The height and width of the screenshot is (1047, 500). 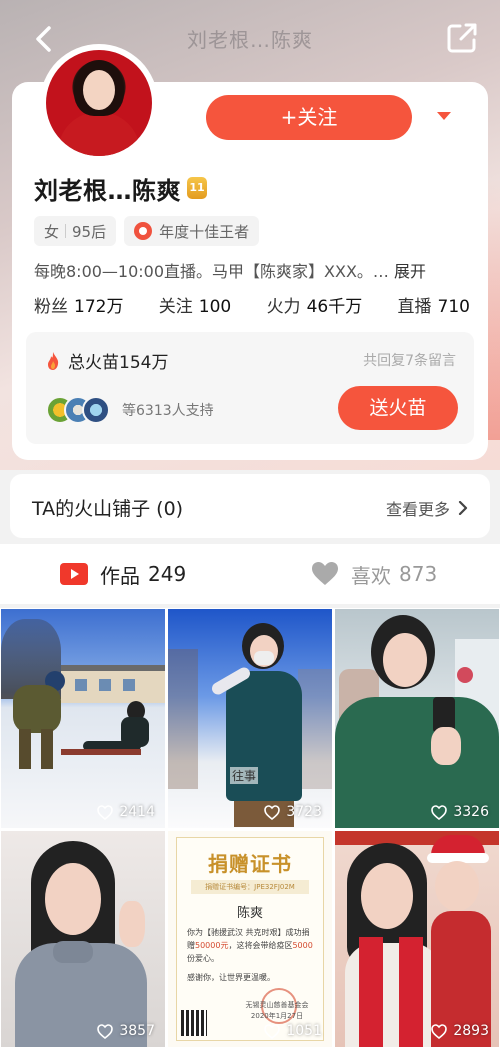 What do you see at coordinates (277, 1011) in the screenshot?
I see `certificate-footer: 无锡灵山慈善基金会 2020年1月27日` at bounding box center [277, 1011].